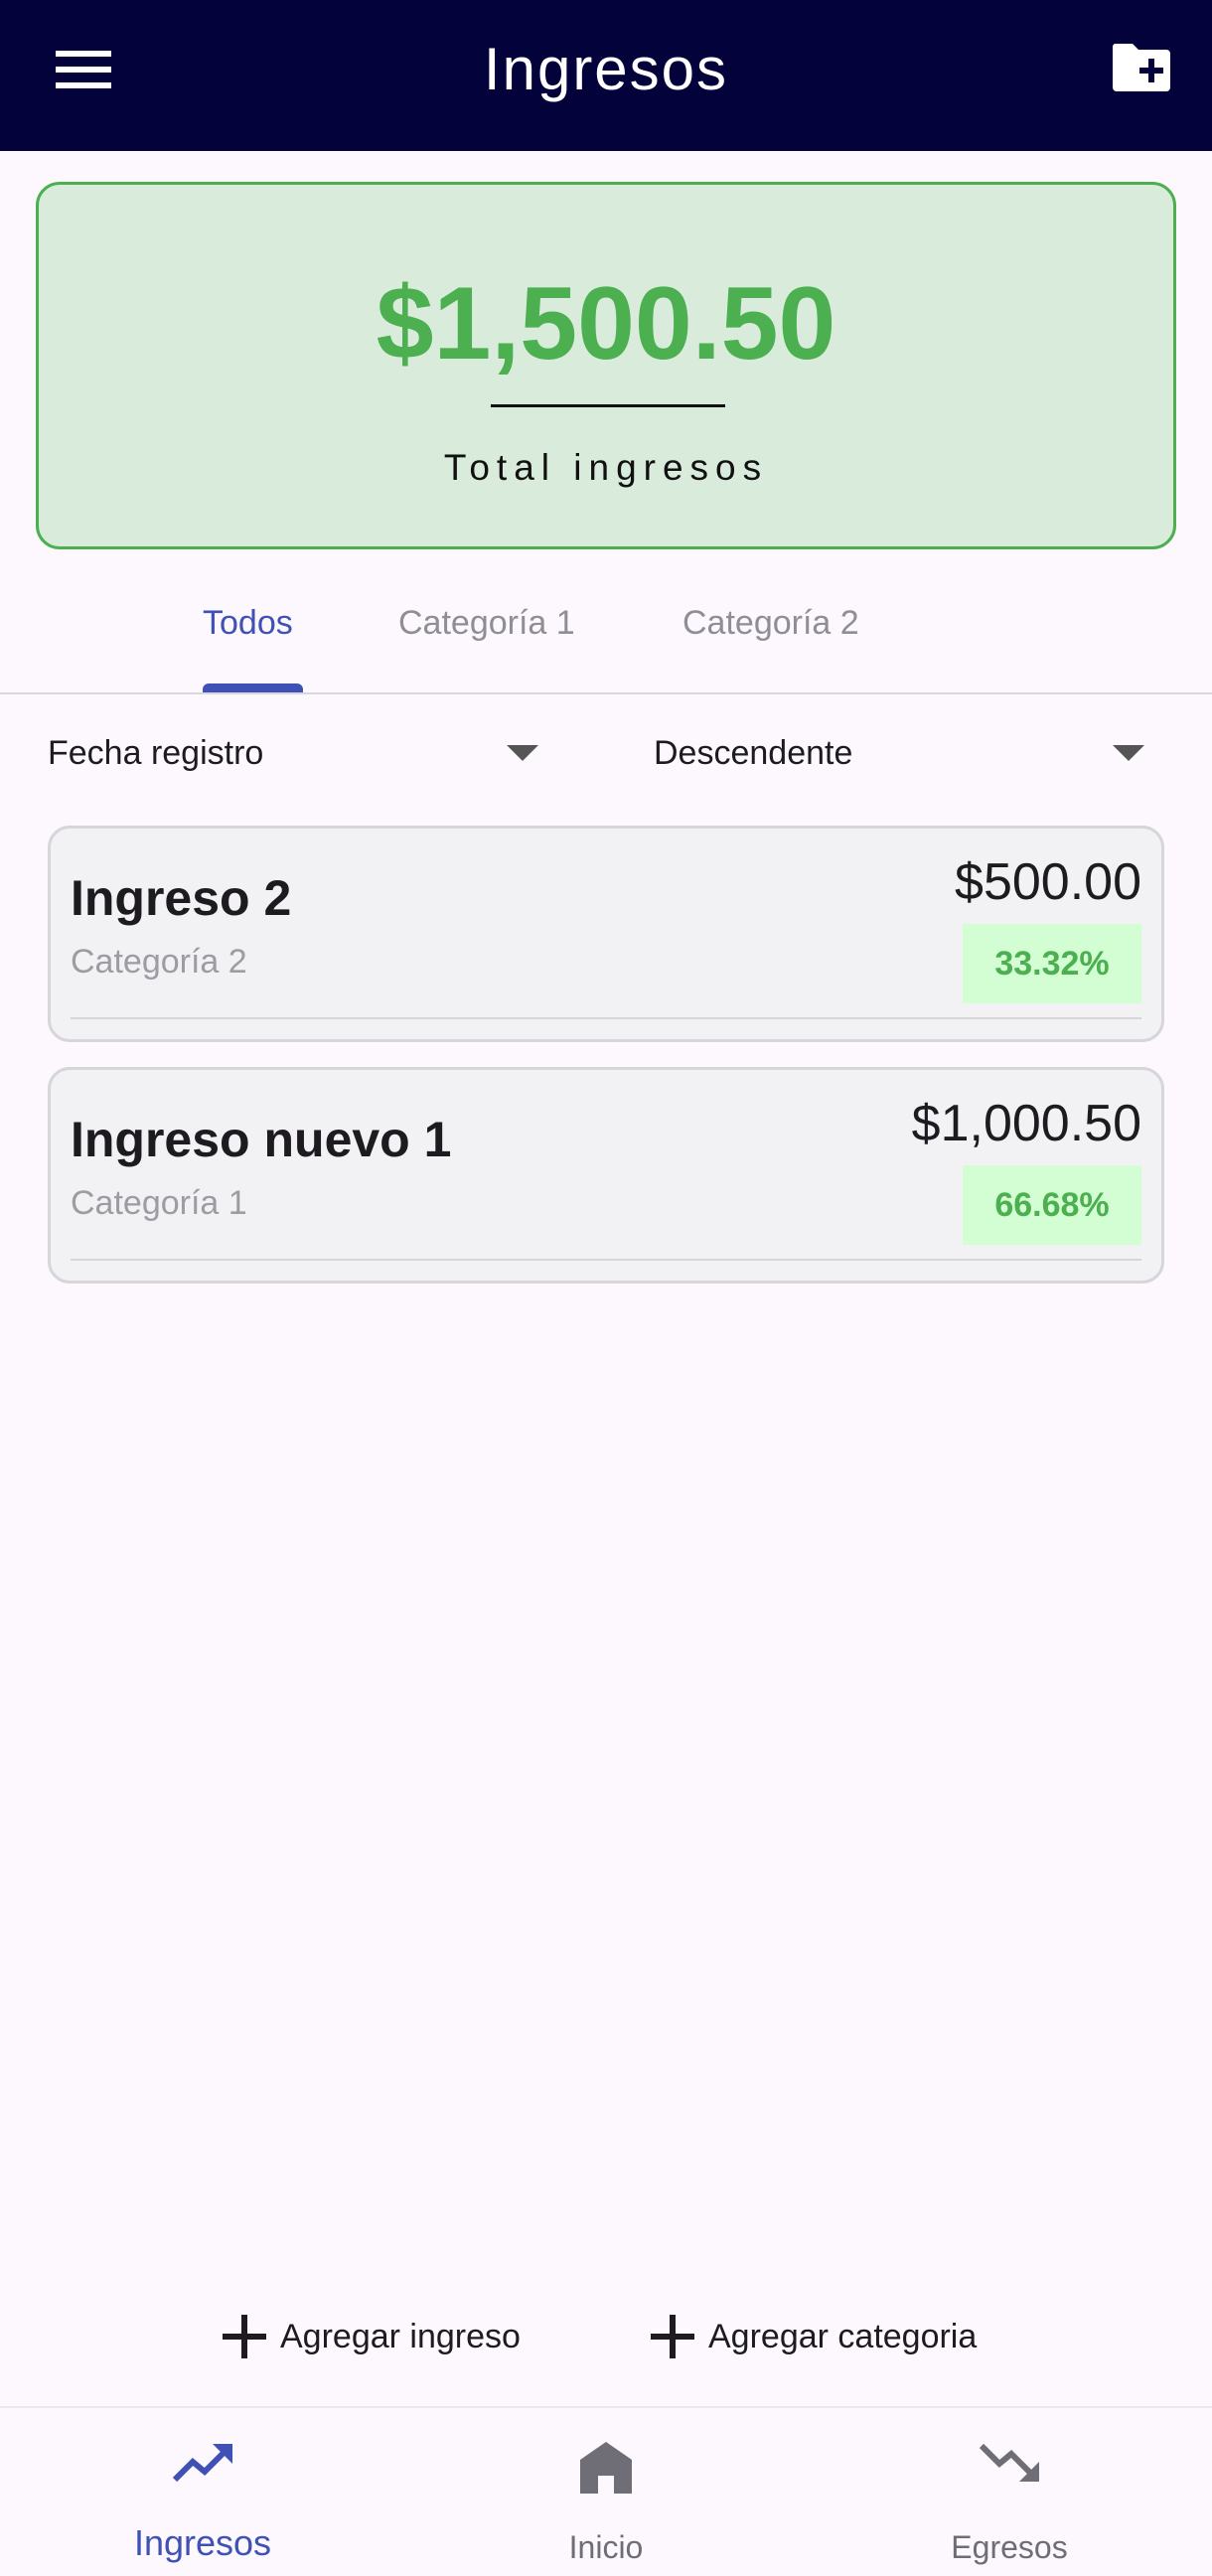  I want to click on category-tabs: Todos Categoría 1 Categoría 2, so click(606, 634).